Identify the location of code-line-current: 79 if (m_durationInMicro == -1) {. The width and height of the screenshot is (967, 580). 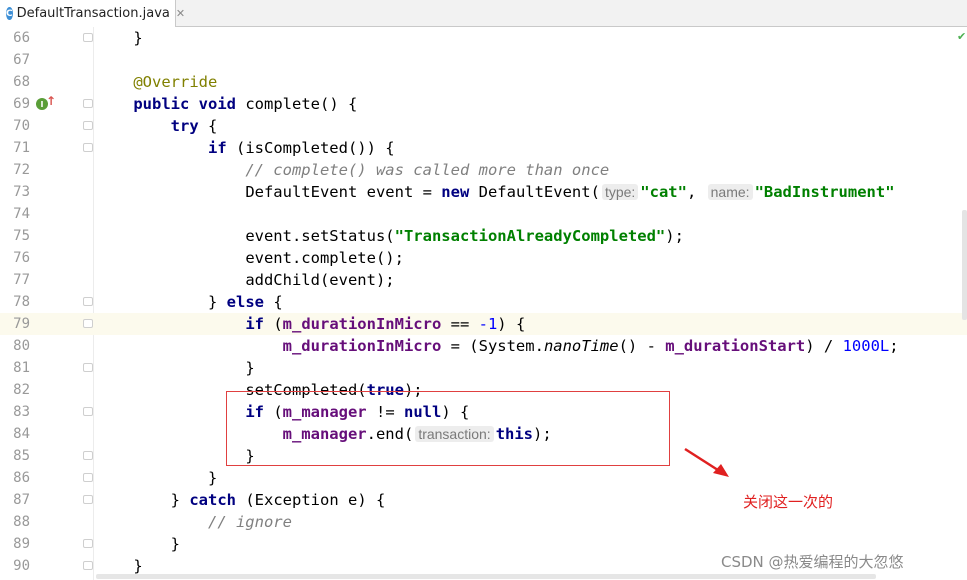
(483, 324).